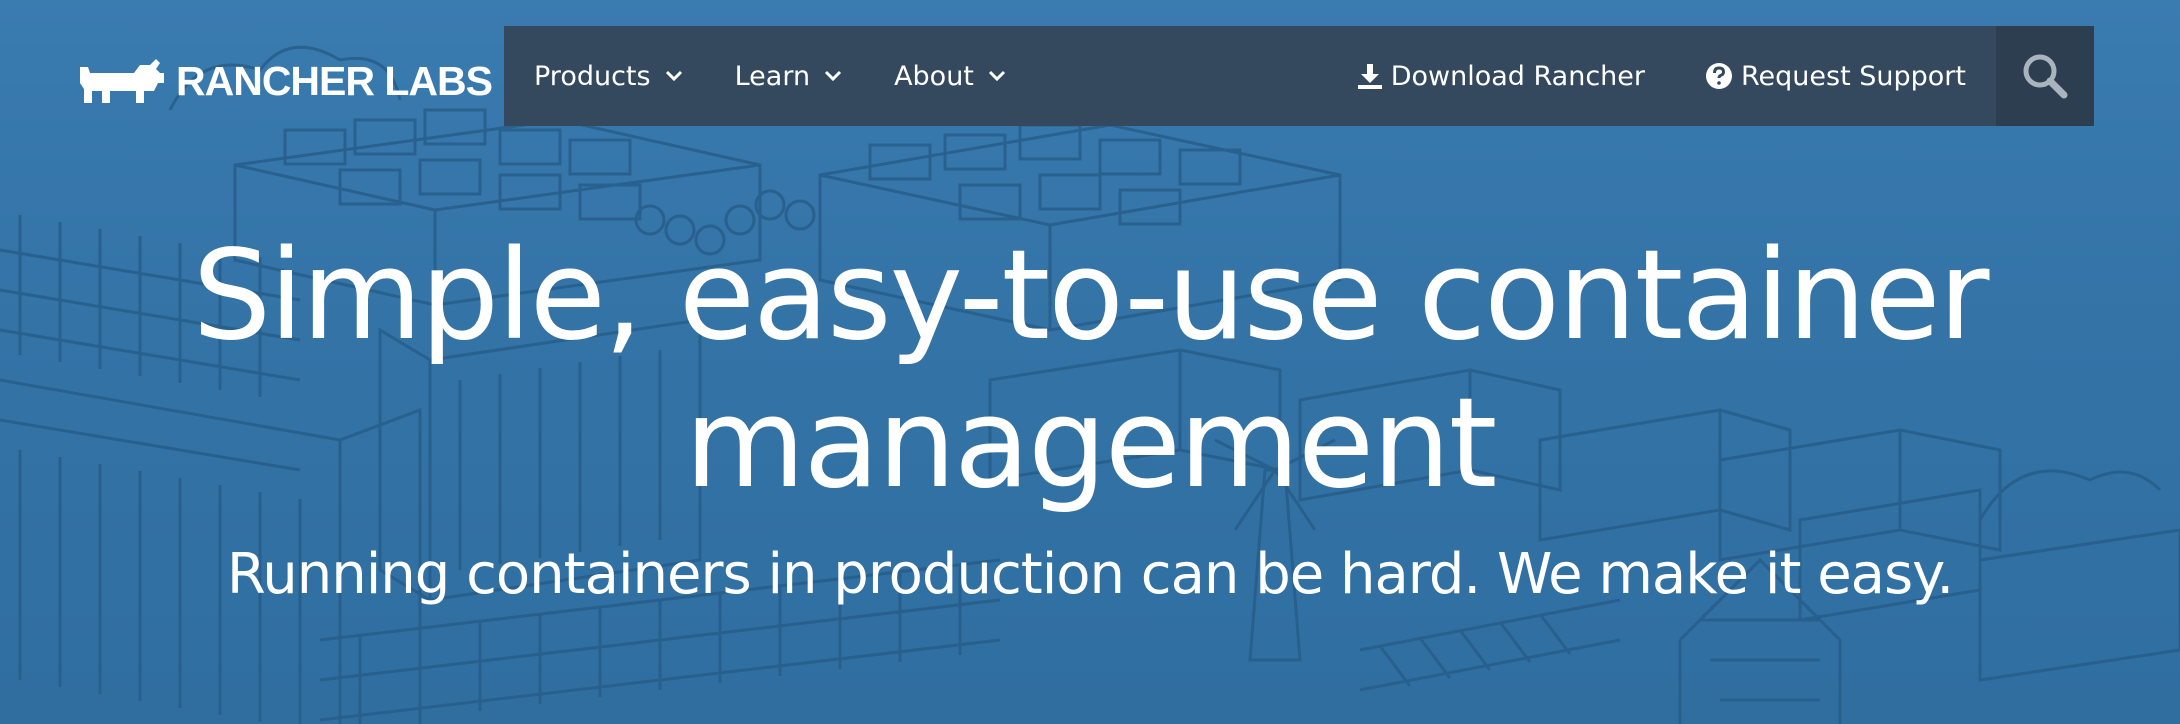 The width and height of the screenshot is (2180, 724). Describe the element at coordinates (1853, 76) in the screenshot. I see `request-support-label: Request Support` at that location.